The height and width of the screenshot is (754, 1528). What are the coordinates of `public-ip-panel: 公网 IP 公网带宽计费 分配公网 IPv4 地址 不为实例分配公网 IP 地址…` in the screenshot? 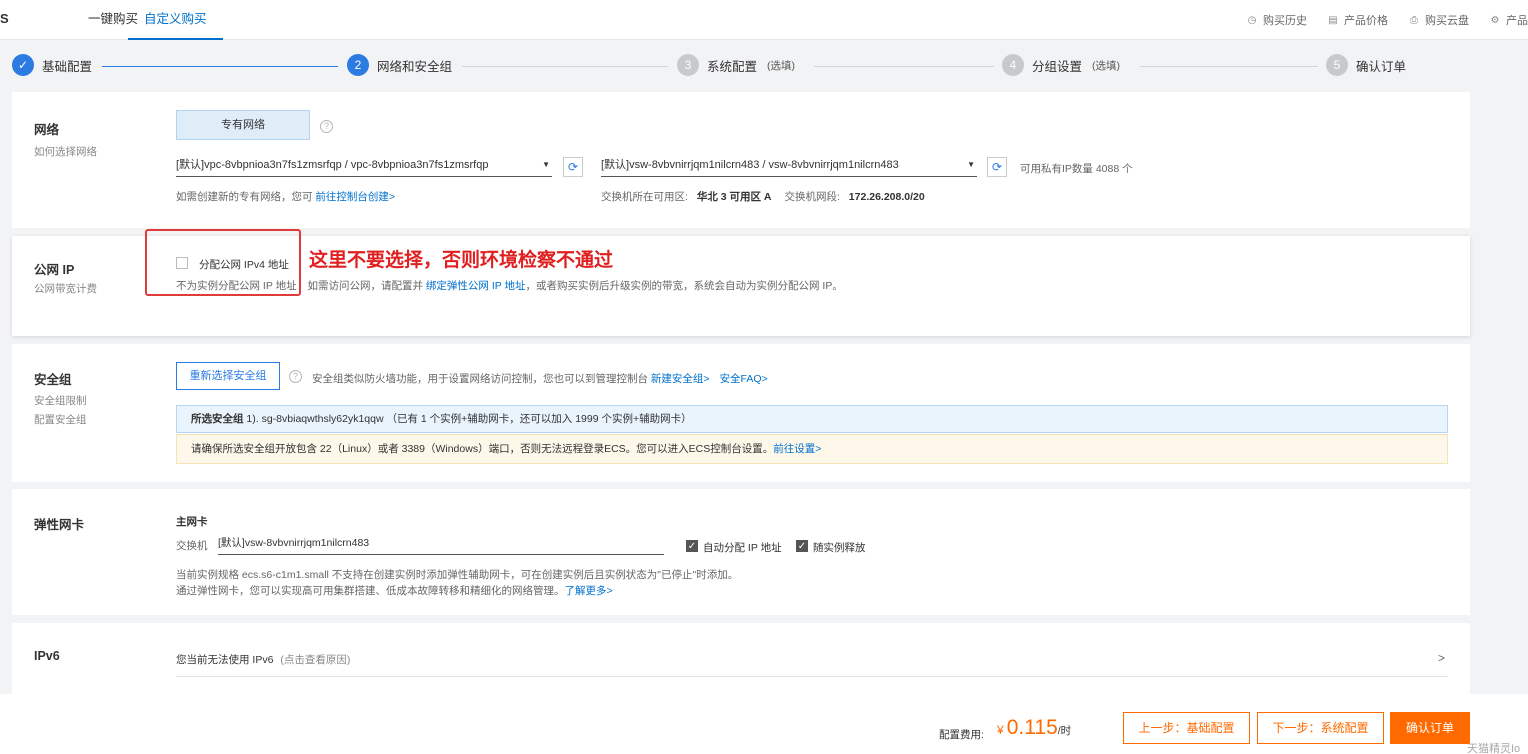 It's located at (741, 282).